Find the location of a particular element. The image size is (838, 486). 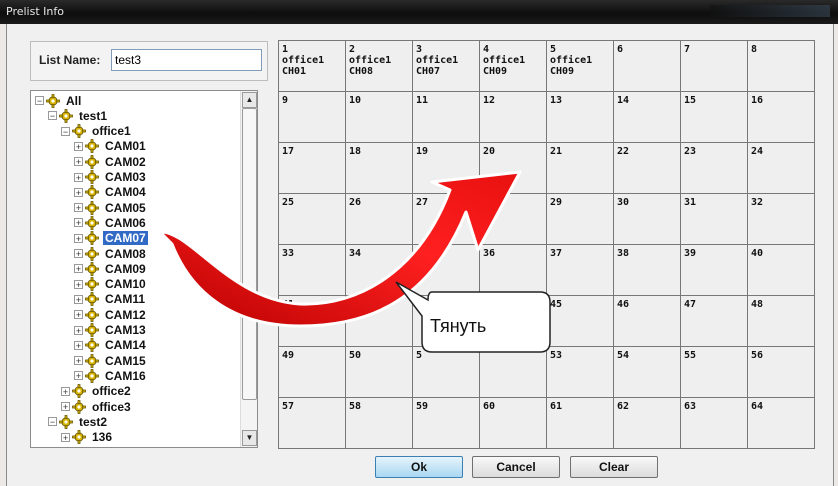

grid-cell: 60 is located at coordinates (513, 423).